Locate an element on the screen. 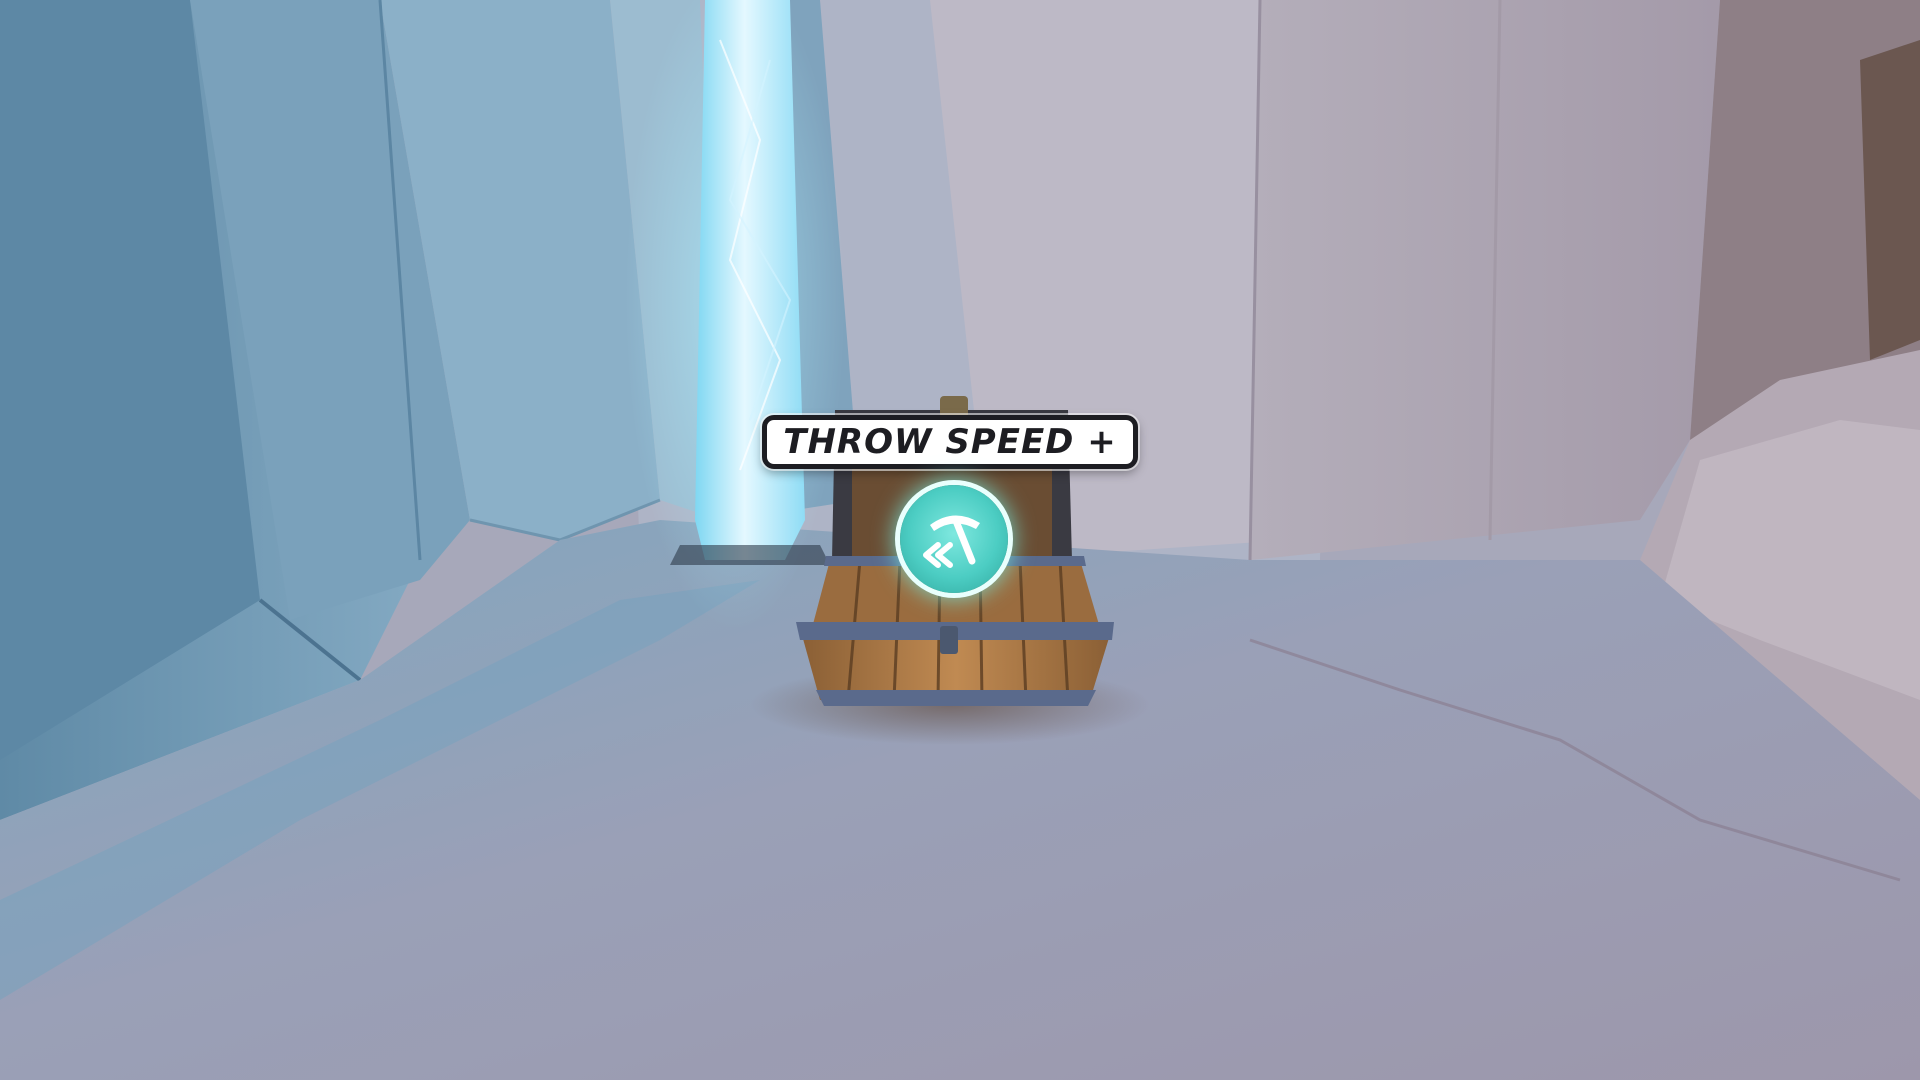  powerup-orb is located at coordinates (954, 539).